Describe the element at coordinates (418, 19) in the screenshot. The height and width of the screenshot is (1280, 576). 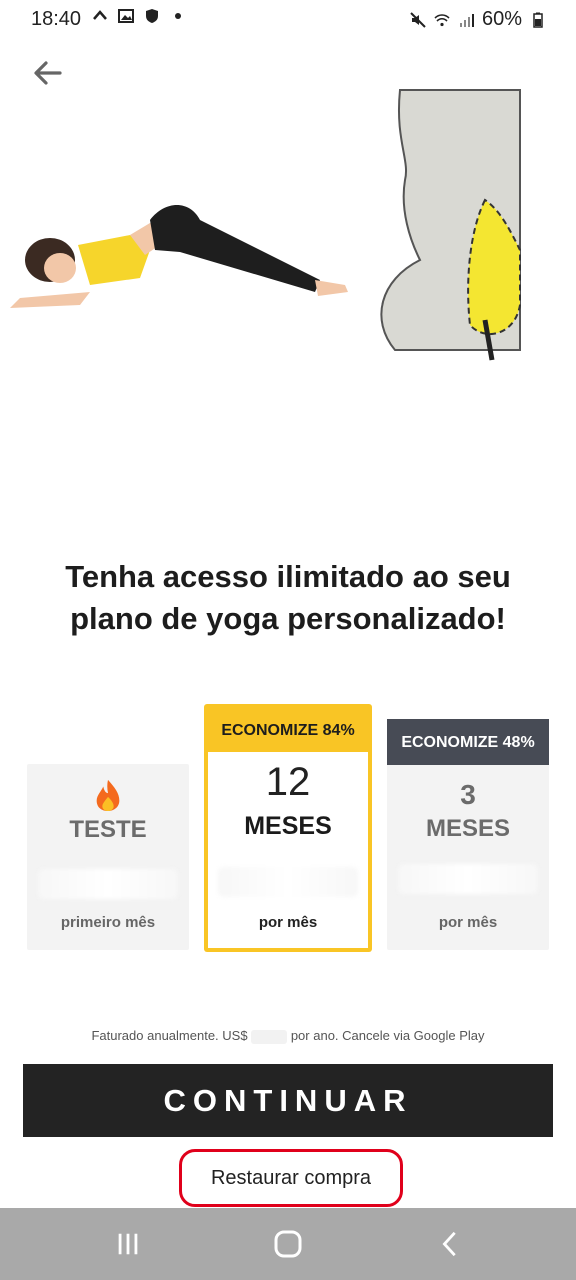
I see `mute-icon` at that location.